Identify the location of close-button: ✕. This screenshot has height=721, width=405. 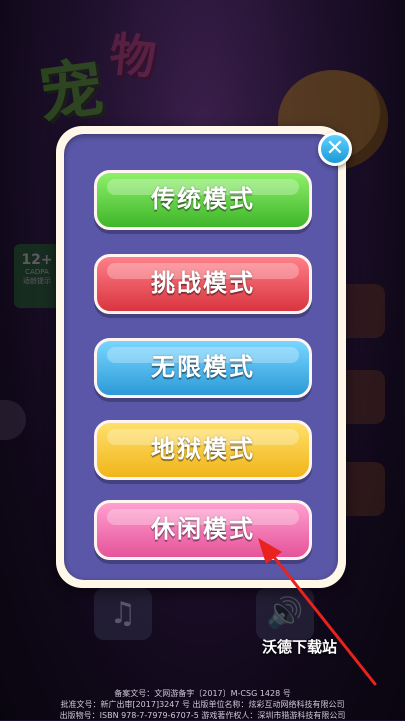
(335, 149).